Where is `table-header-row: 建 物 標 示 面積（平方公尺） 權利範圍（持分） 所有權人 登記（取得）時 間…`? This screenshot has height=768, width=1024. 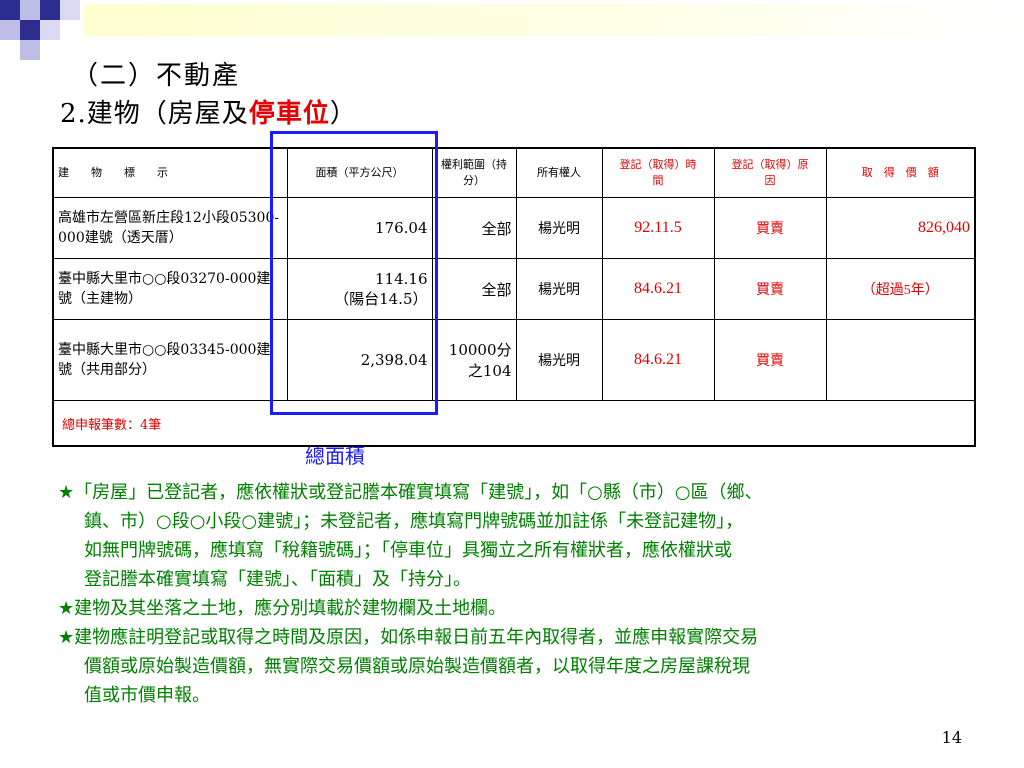 table-header-row: 建 物 標 示 面積（平方公尺） 權利範圍（持分） 所有權人 登記（取得）時 間… is located at coordinates (514, 172).